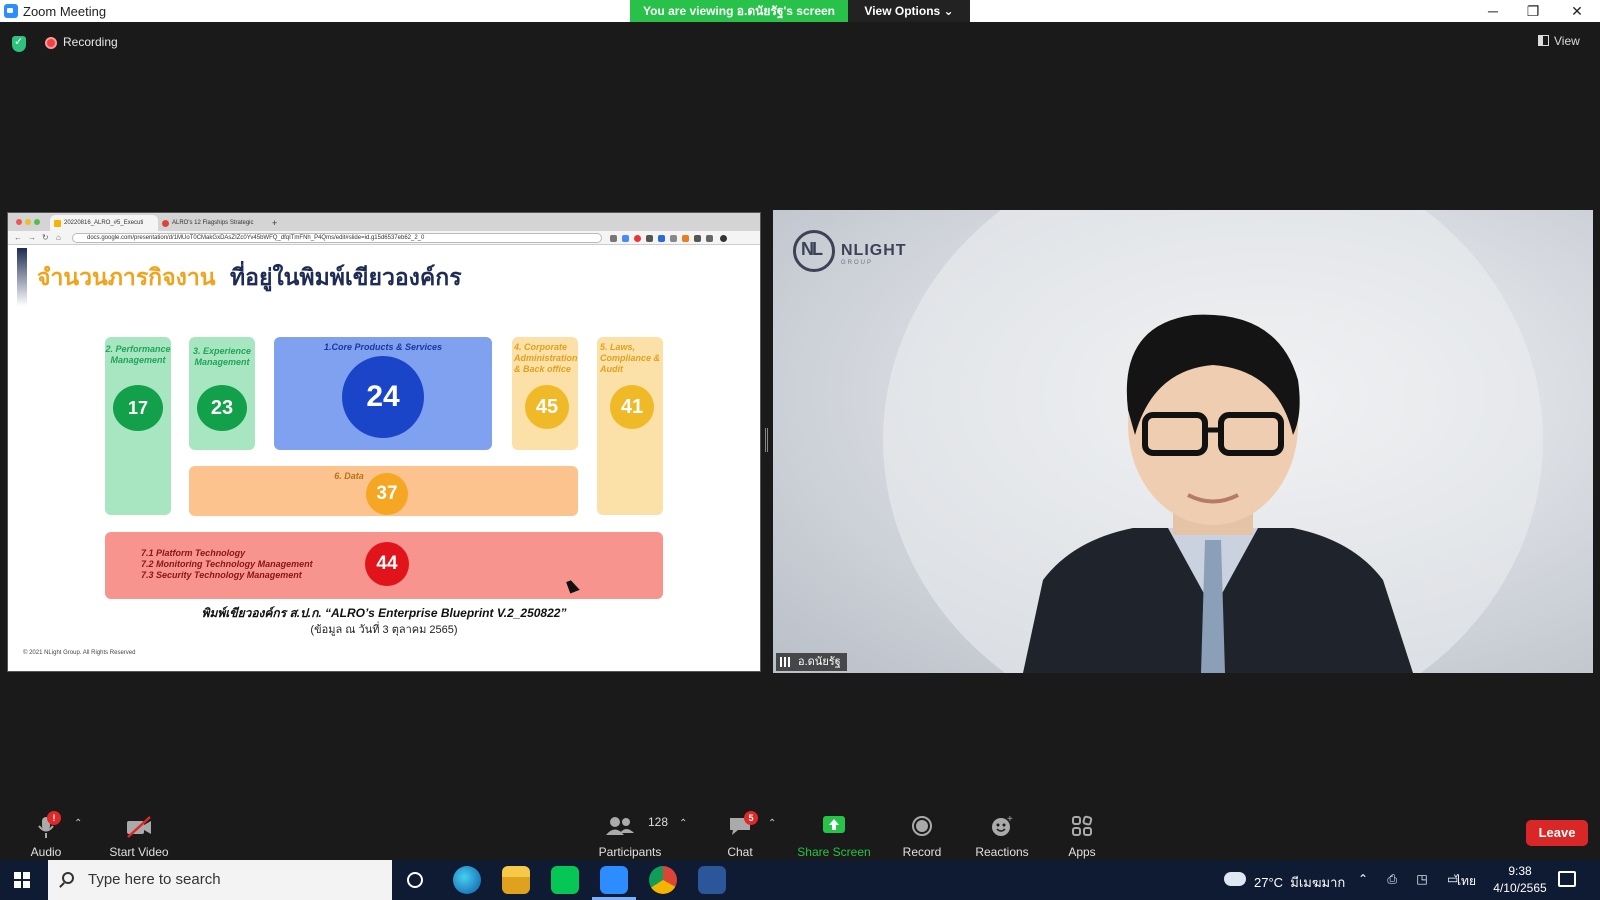  Describe the element at coordinates (79, 653) in the screenshot. I see `slide-copyright: © 2021 NLight Group. All Rights Reserved` at that location.